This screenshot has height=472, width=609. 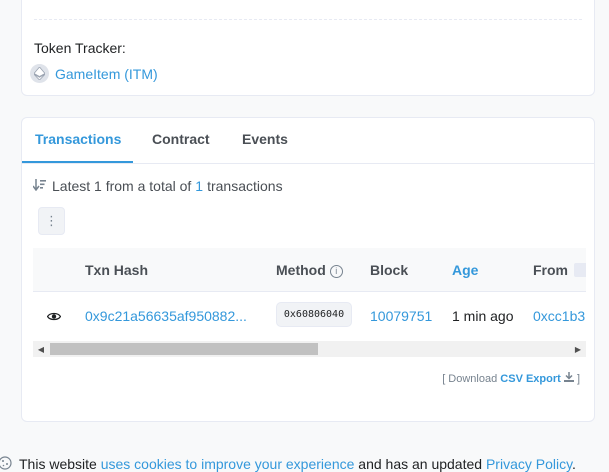 I want to click on table-header: Txn Hash Method i Block Age From, so click(x=309, y=270).